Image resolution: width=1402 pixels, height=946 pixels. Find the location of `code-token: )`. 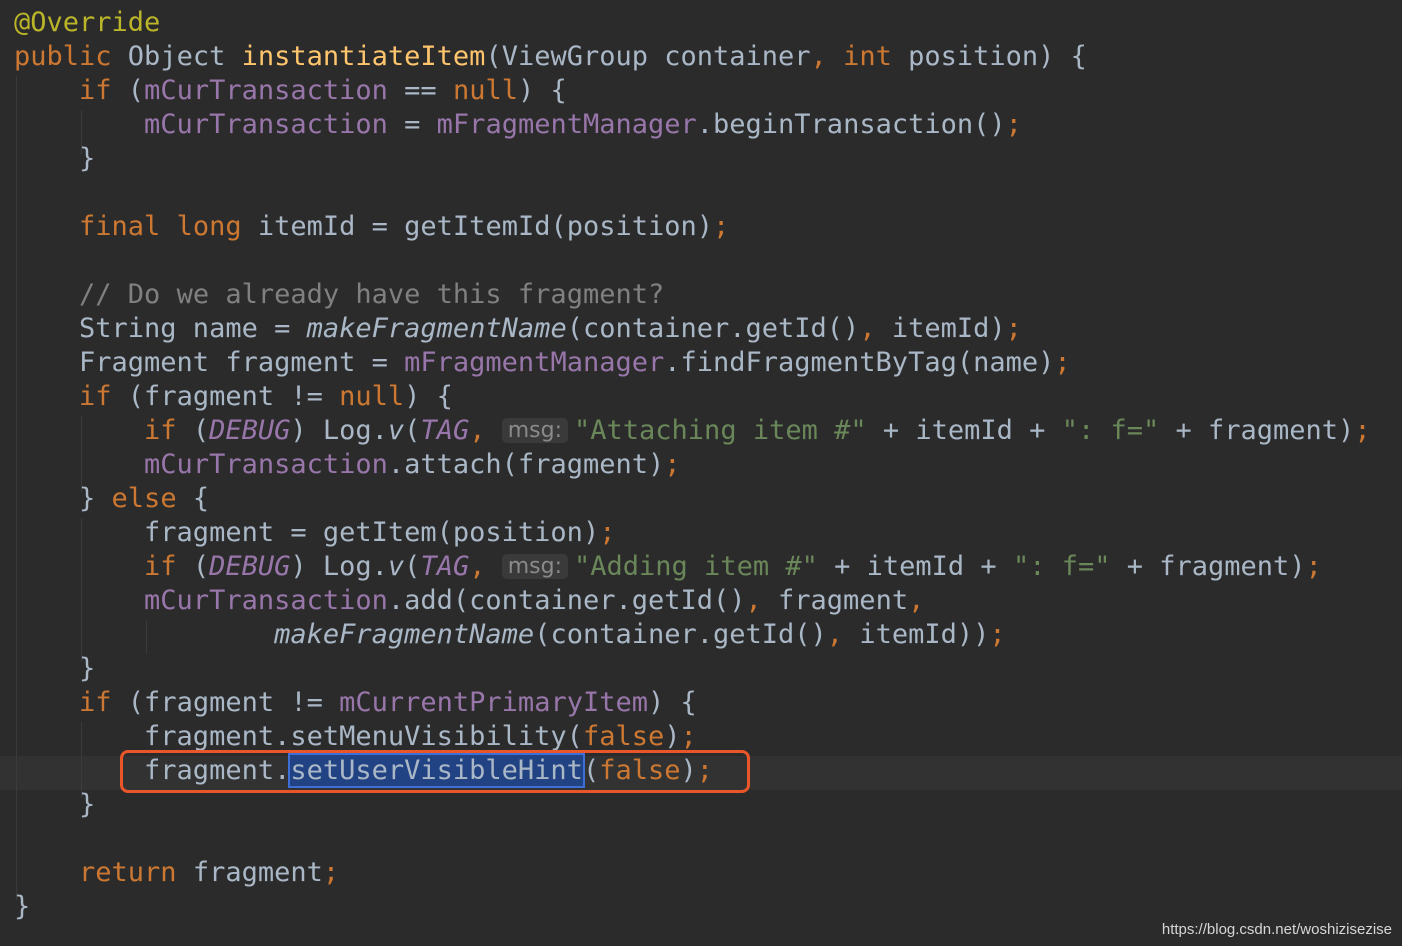

code-token: ) is located at coordinates (672, 736).